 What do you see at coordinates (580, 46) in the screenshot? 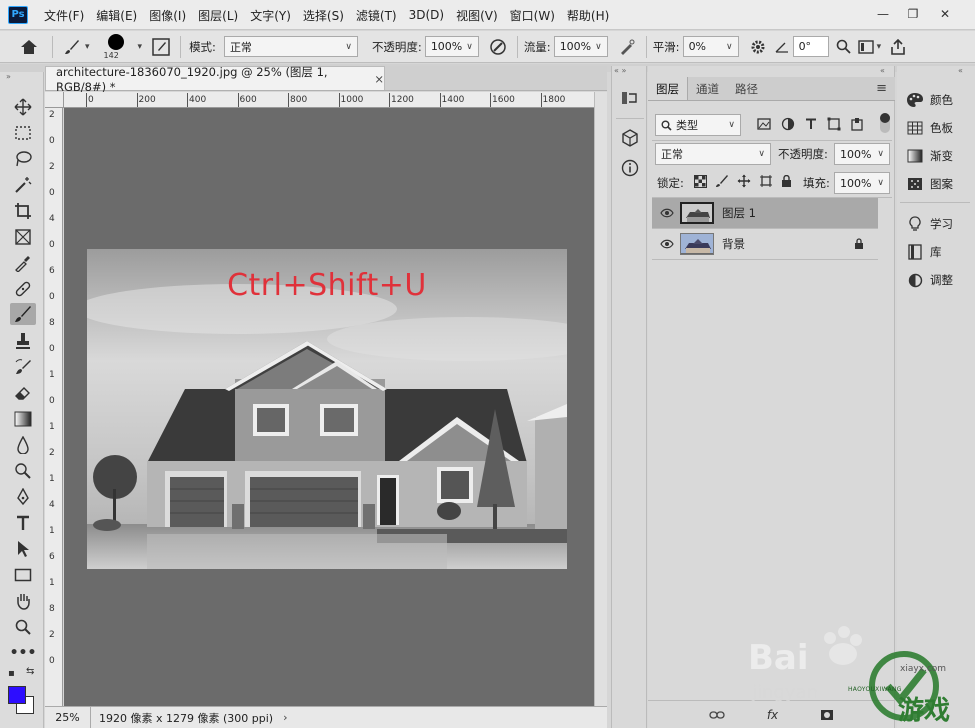
I see `flow-input: 100% ∨` at bounding box center [580, 46].